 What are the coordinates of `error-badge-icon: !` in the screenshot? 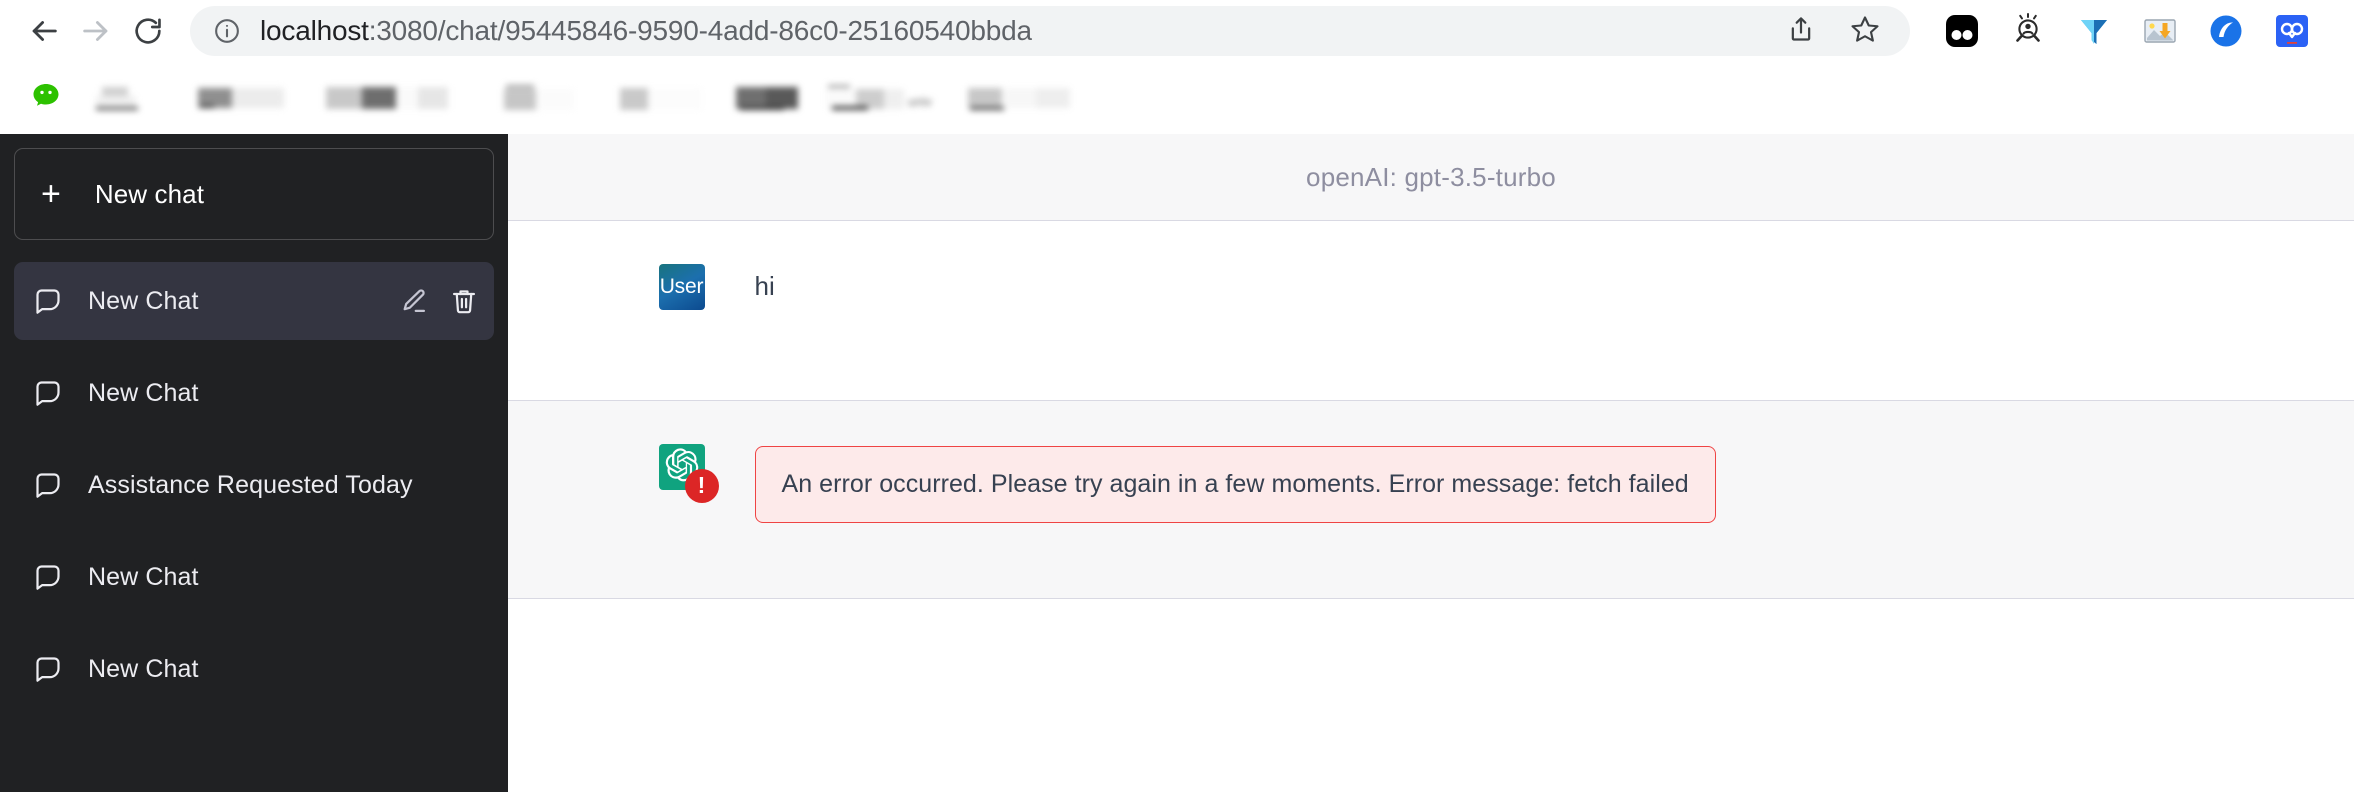 It's located at (701, 486).